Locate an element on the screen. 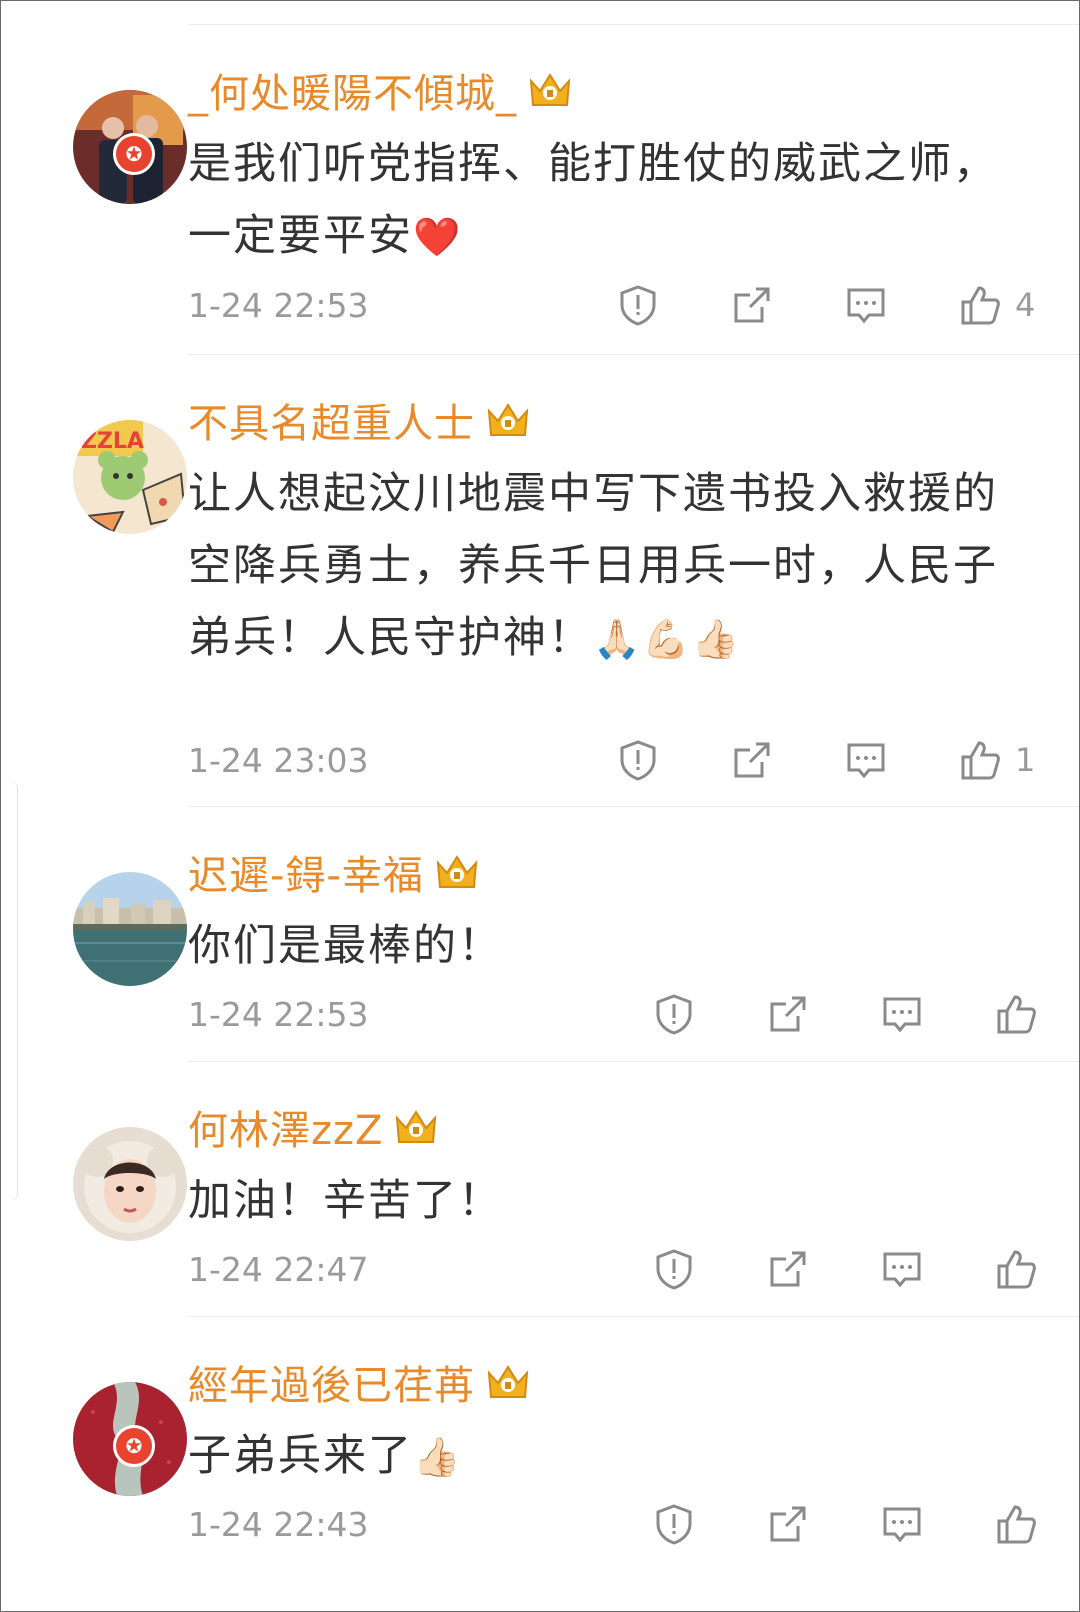  timestamp: 1-24 22:43 is located at coordinates (278, 1524).